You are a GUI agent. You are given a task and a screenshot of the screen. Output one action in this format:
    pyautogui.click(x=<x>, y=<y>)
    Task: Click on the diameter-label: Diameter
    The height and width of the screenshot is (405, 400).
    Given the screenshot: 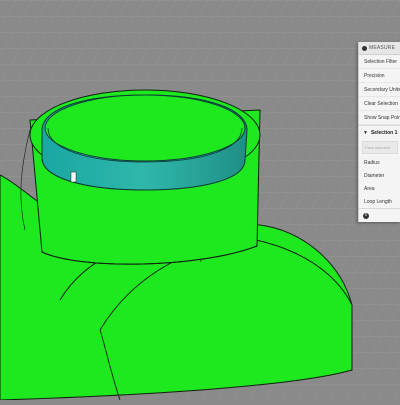 What is the action you would take?
    pyautogui.click(x=374, y=175)
    